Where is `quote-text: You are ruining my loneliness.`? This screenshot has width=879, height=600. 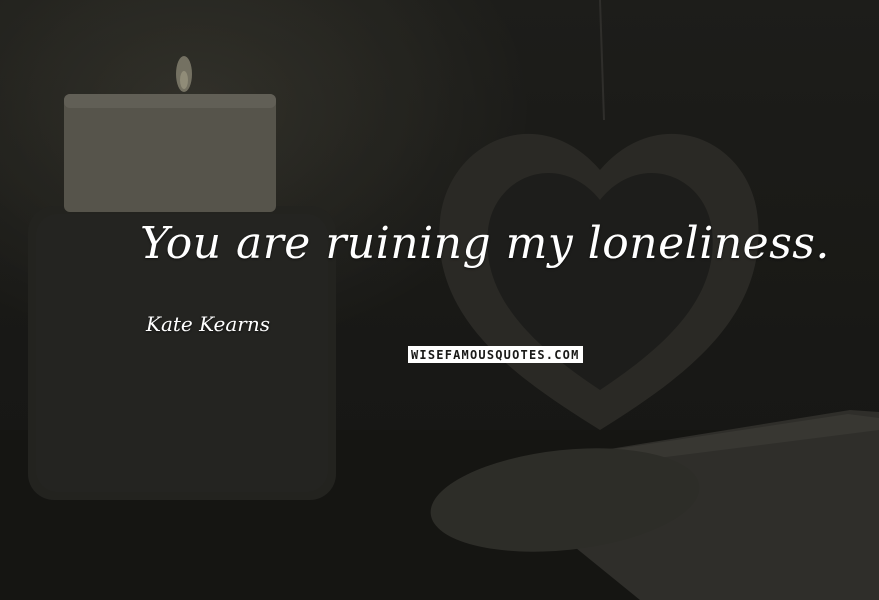 quote-text: You are ruining my loneliness. is located at coordinates (485, 243).